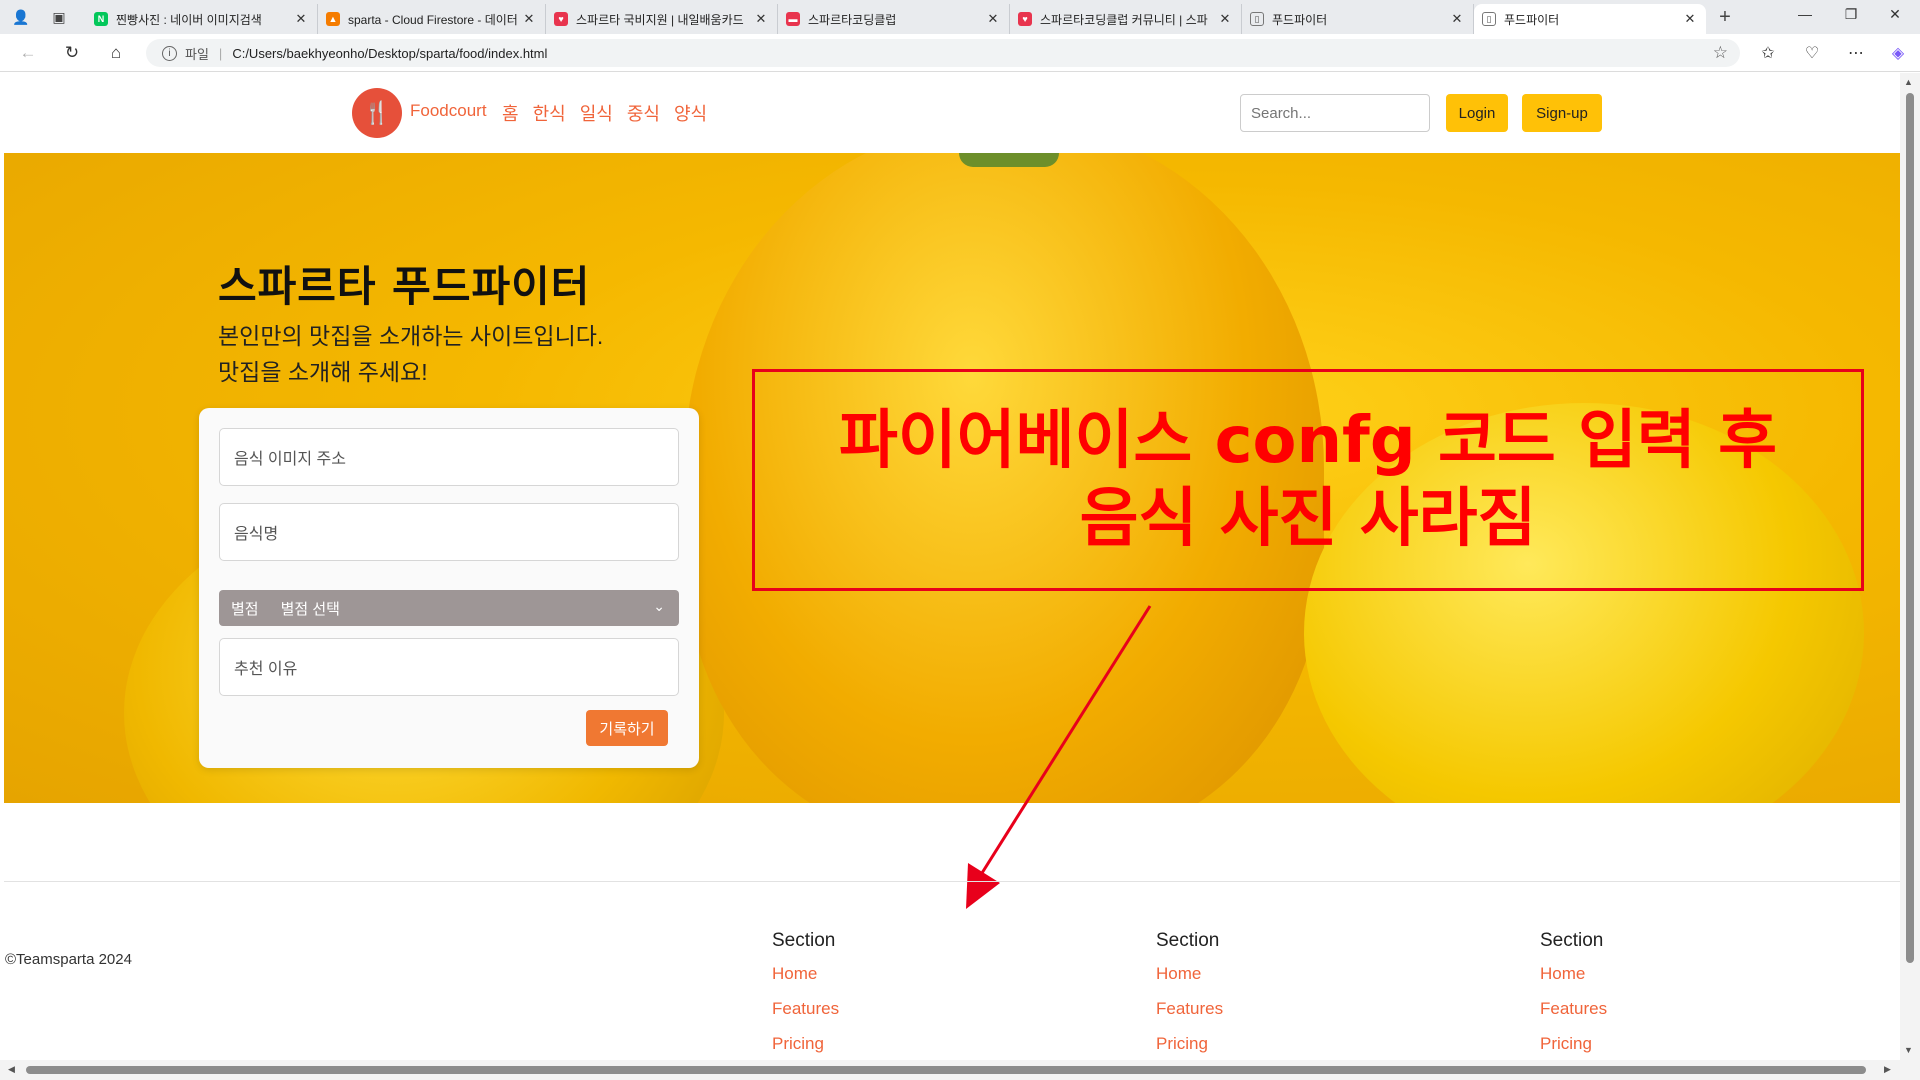 The width and height of the screenshot is (1920, 1080). What do you see at coordinates (68, 959) in the screenshot?
I see `footer-copyright: ©Teamsparta 2024` at bounding box center [68, 959].